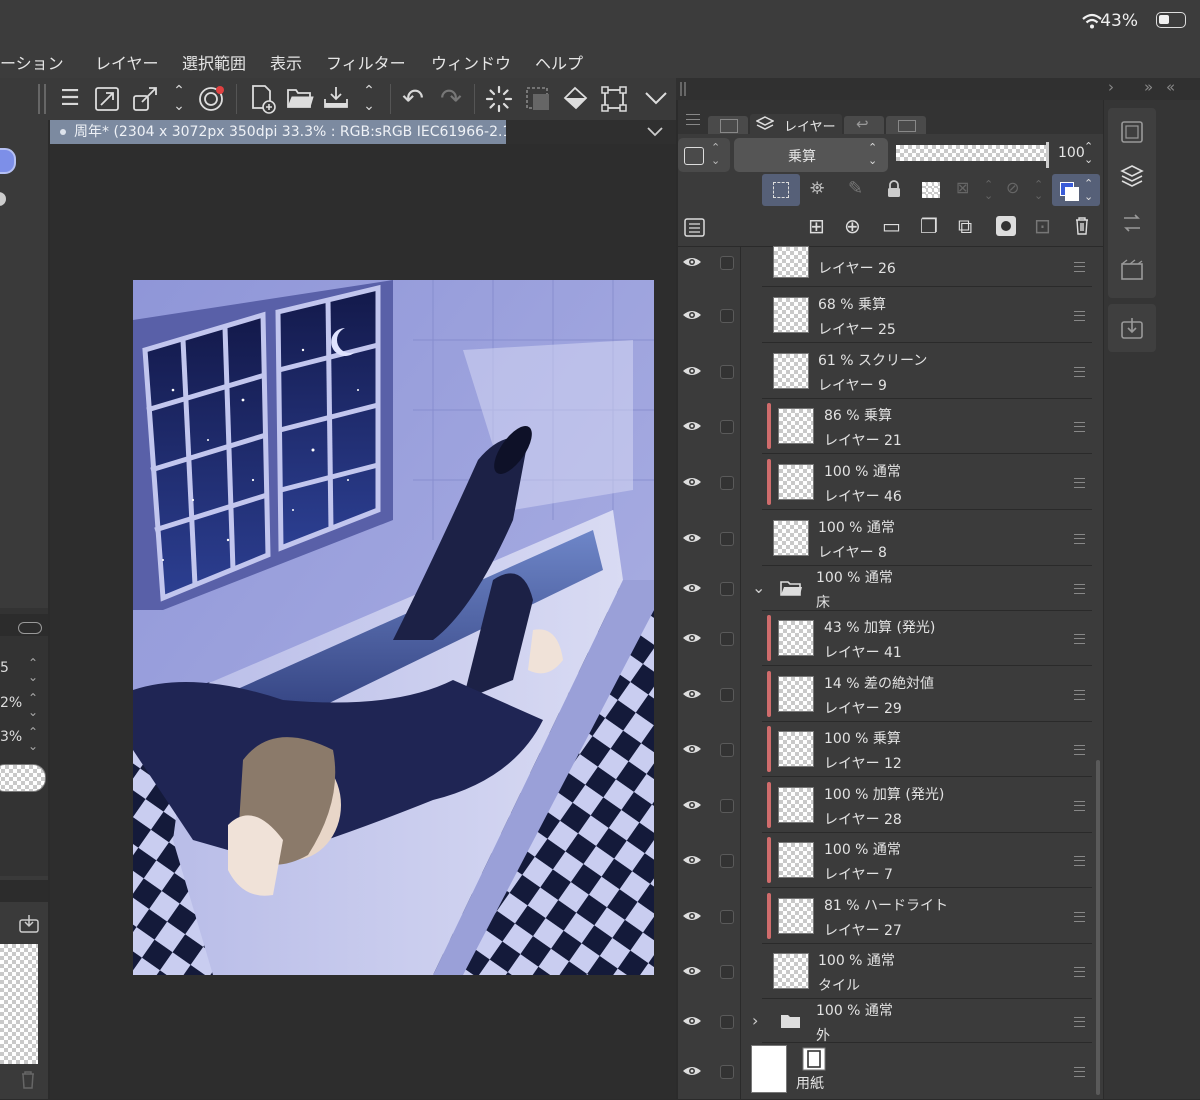  Describe the element at coordinates (1076, 190) in the screenshot. I see `layer-color-button: ⌃ ⌄` at that location.